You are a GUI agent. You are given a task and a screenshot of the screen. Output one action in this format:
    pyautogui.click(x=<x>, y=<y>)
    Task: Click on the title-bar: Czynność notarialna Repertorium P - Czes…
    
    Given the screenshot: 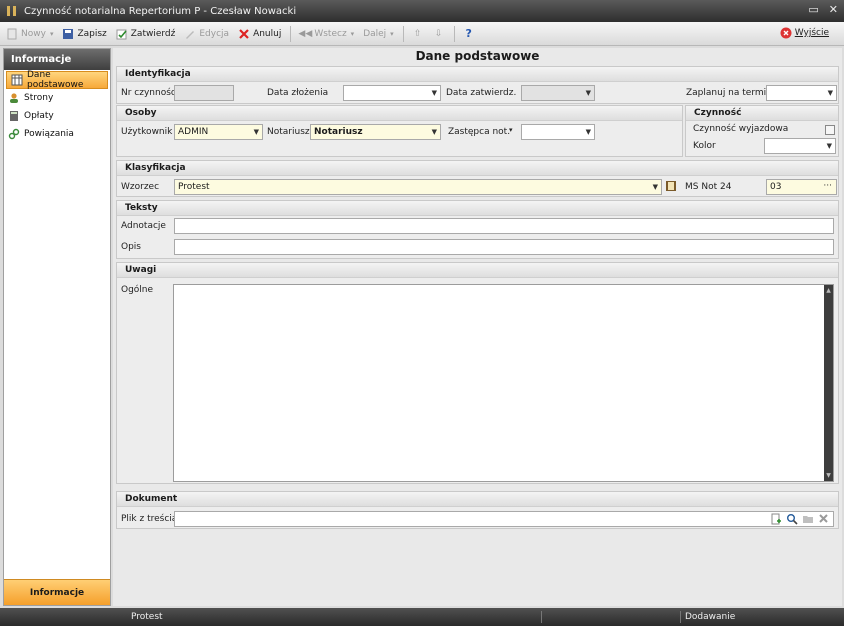 What is the action you would take?
    pyautogui.click(x=422, y=11)
    